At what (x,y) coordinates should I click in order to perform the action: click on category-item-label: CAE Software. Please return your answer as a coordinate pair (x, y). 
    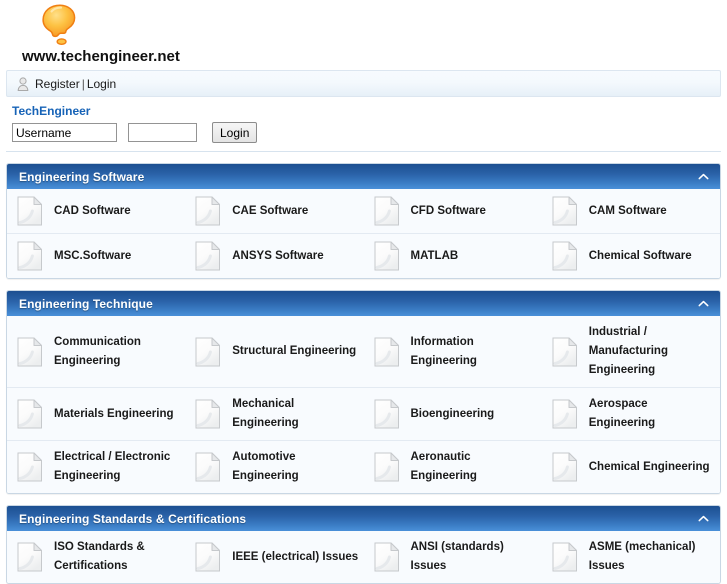
    Looking at the image, I should click on (270, 210).